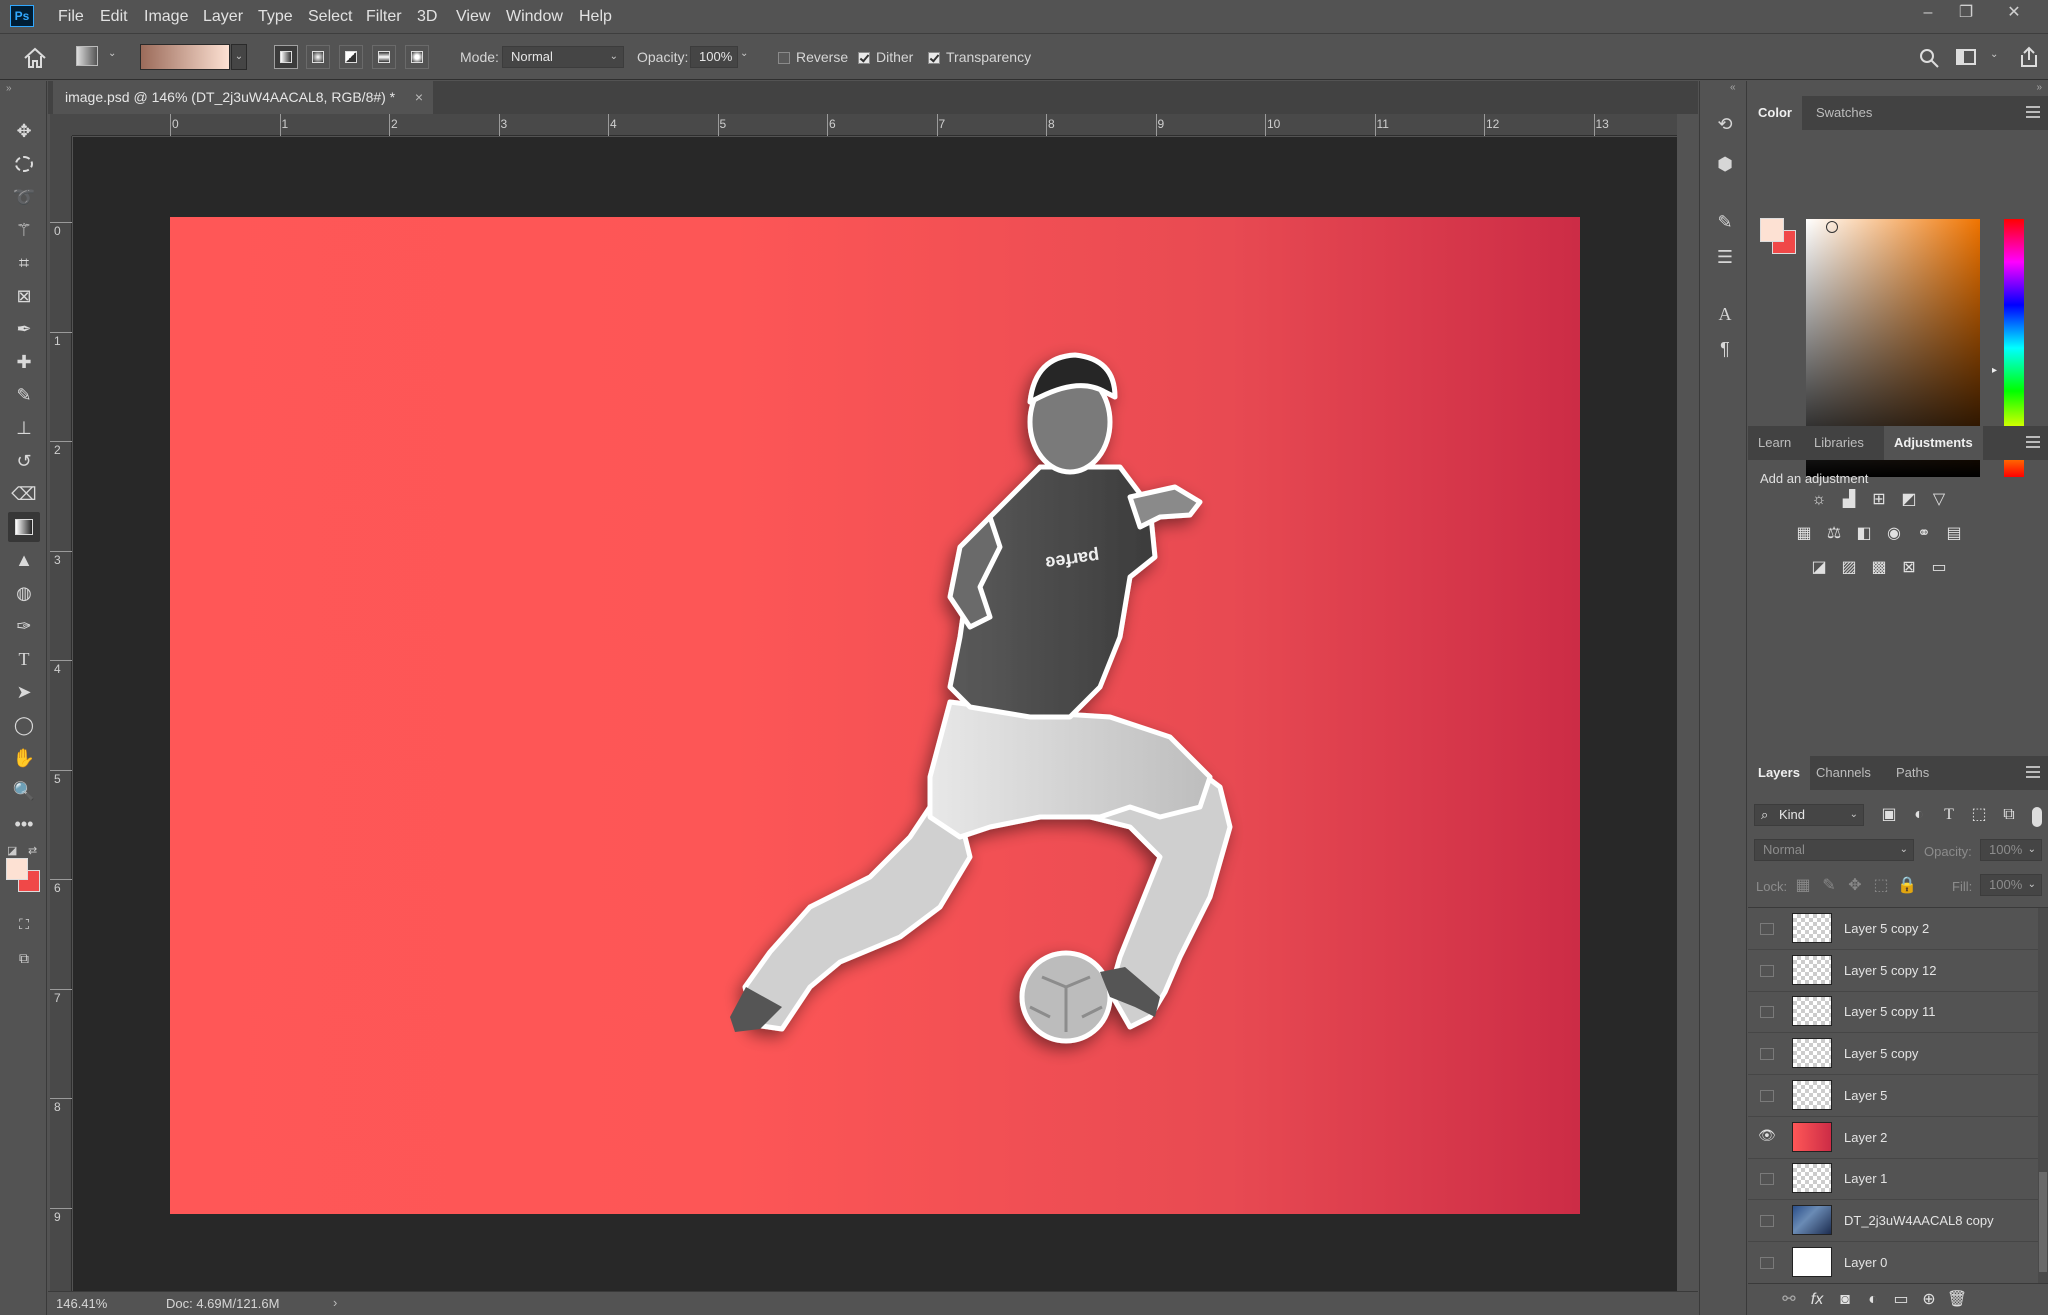  What do you see at coordinates (286, 57) in the screenshot?
I see `linear-gradient-button` at bounding box center [286, 57].